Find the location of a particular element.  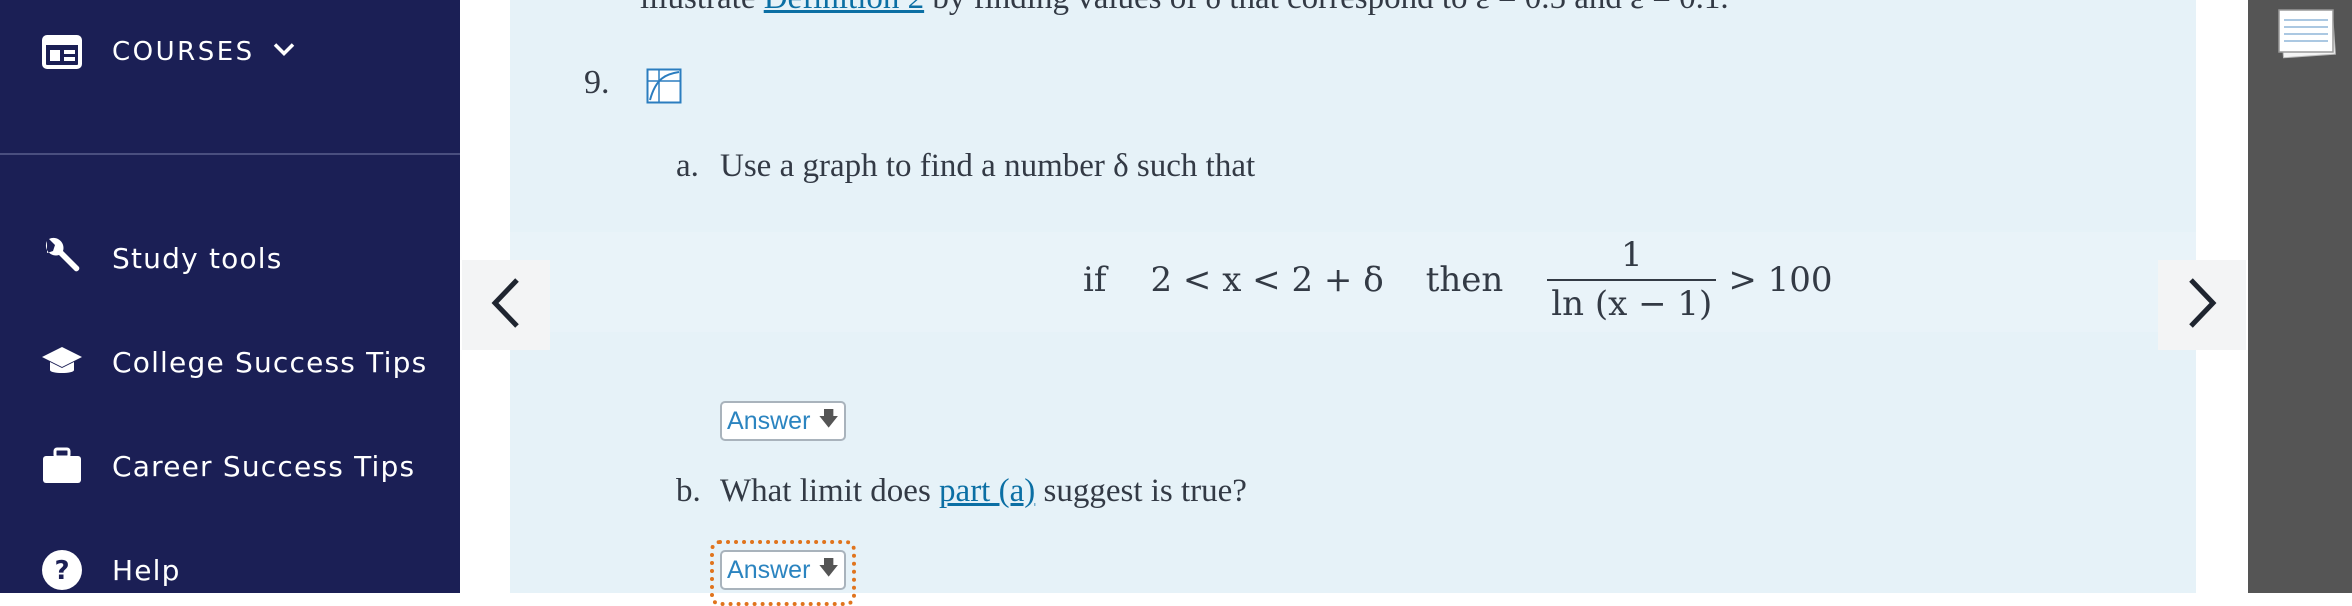

sidebar-item-study-tools: Study tools is located at coordinates (230, 258).